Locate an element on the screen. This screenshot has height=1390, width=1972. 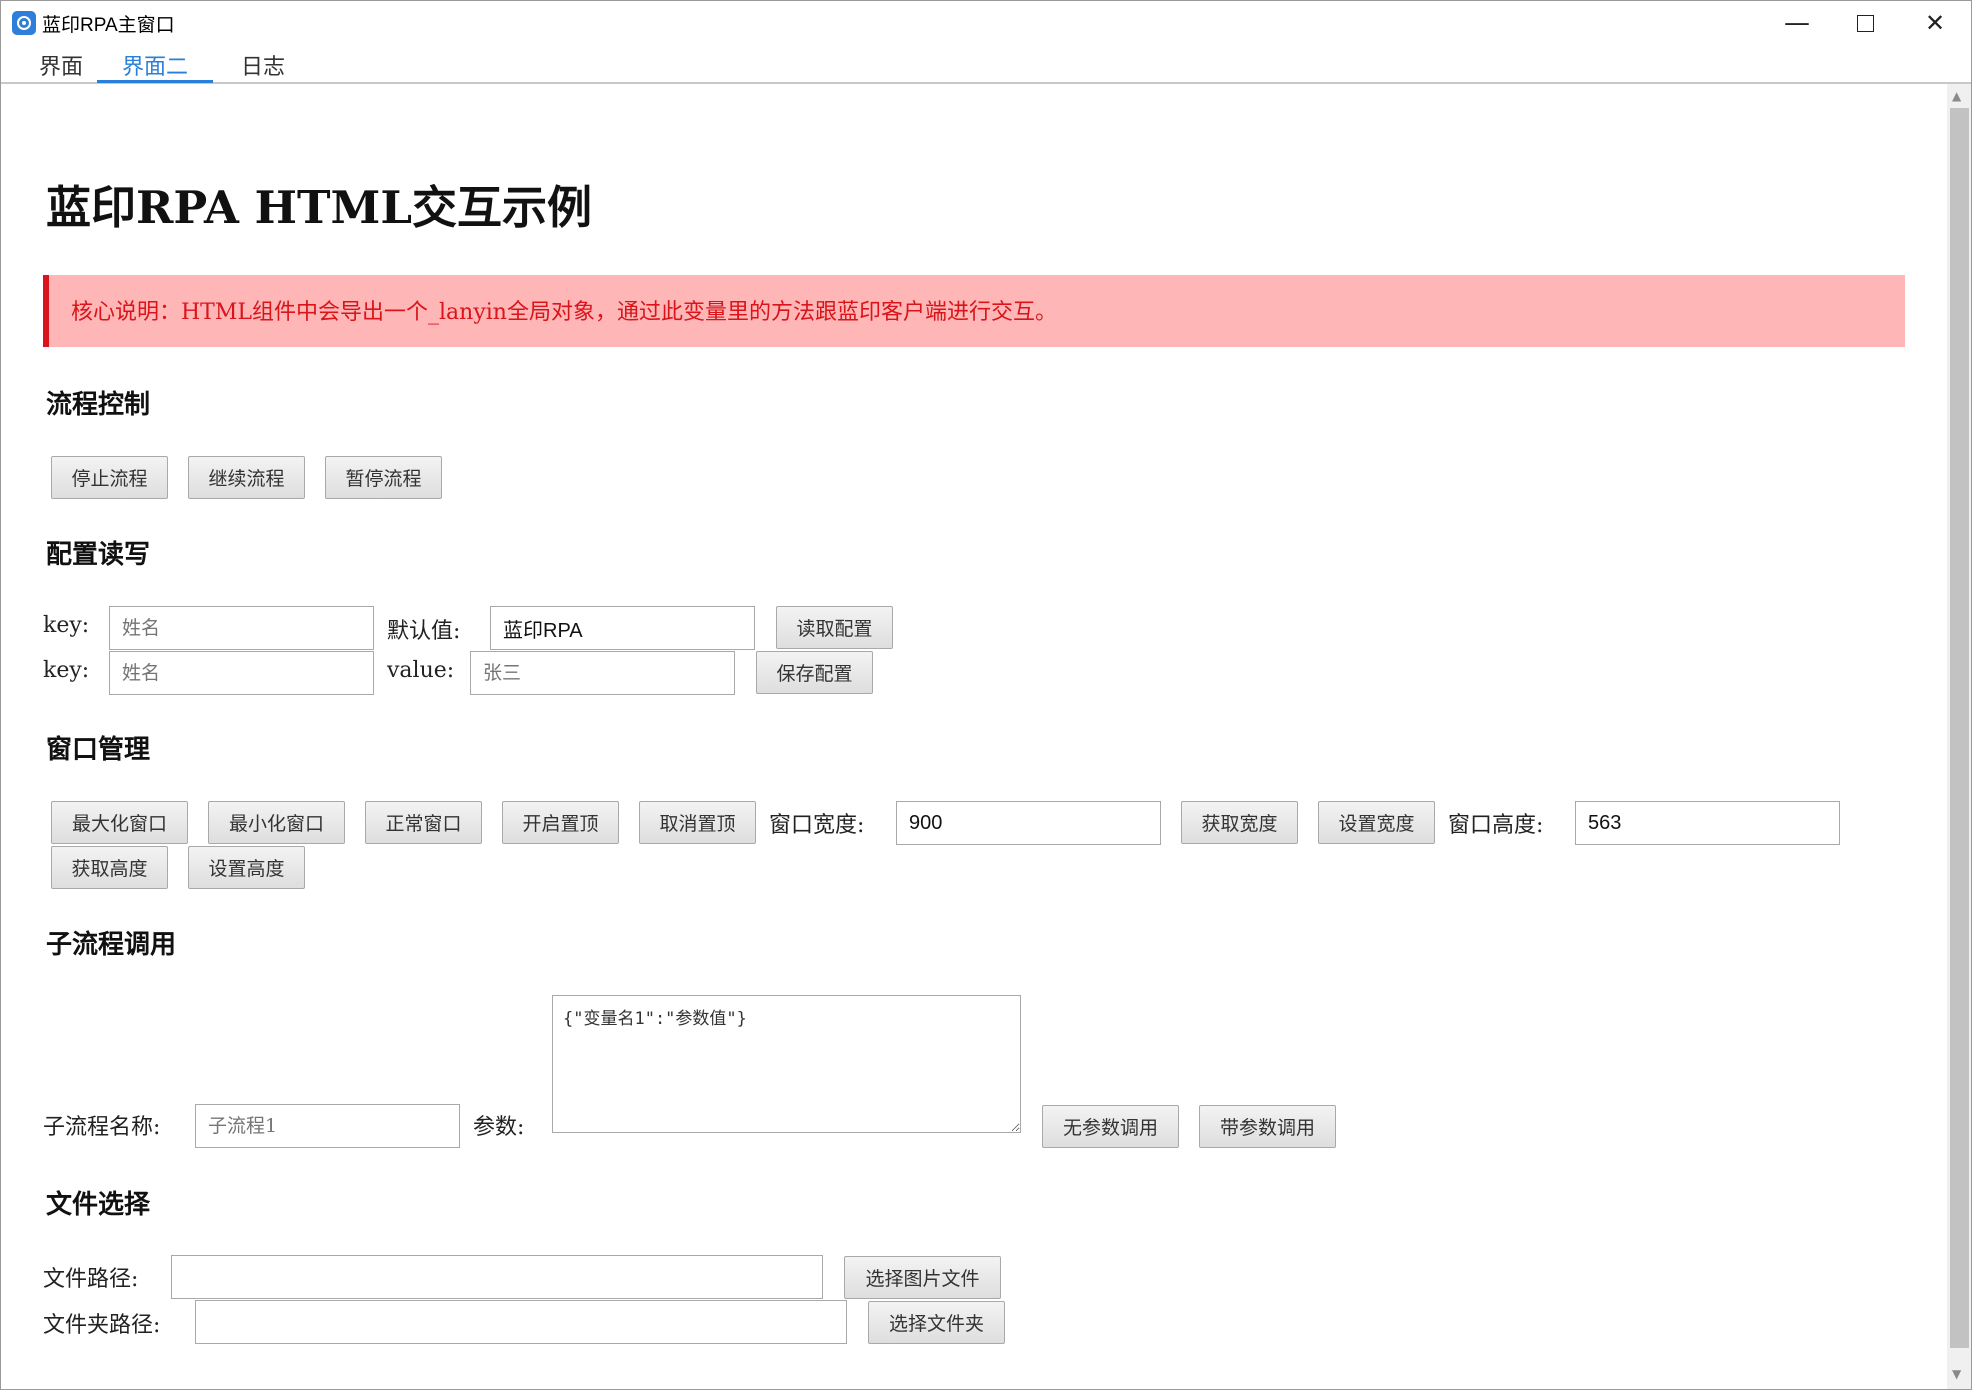
maximize-icon is located at coordinates (1865, 23).